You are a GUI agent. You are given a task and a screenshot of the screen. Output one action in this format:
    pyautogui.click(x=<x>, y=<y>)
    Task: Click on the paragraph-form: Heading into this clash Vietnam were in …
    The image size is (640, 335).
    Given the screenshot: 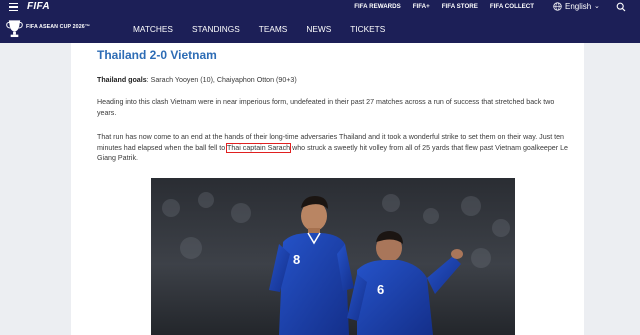 What is the action you would take?
    pyautogui.click(x=326, y=107)
    